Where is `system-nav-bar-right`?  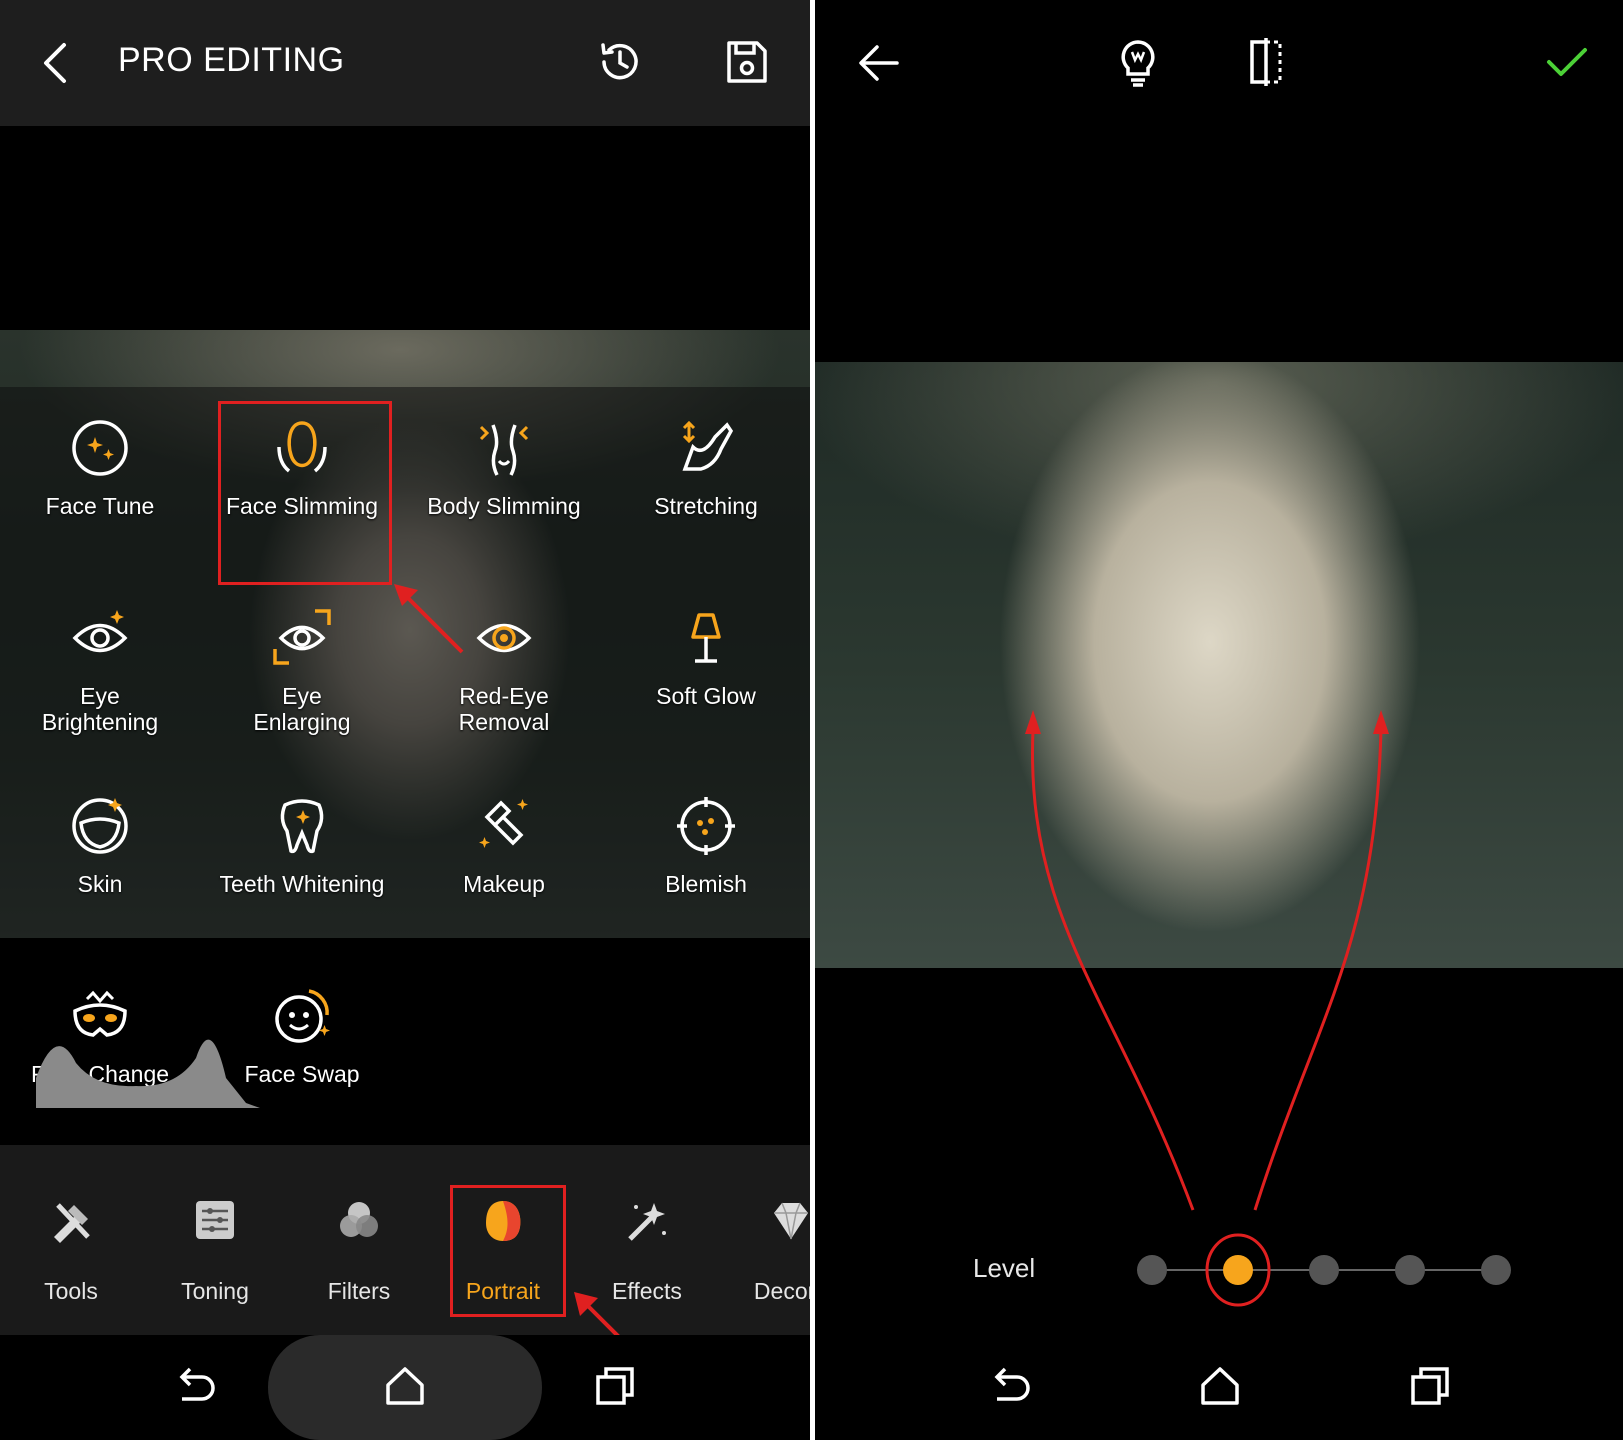 system-nav-bar-right is located at coordinates (1219, 1387).